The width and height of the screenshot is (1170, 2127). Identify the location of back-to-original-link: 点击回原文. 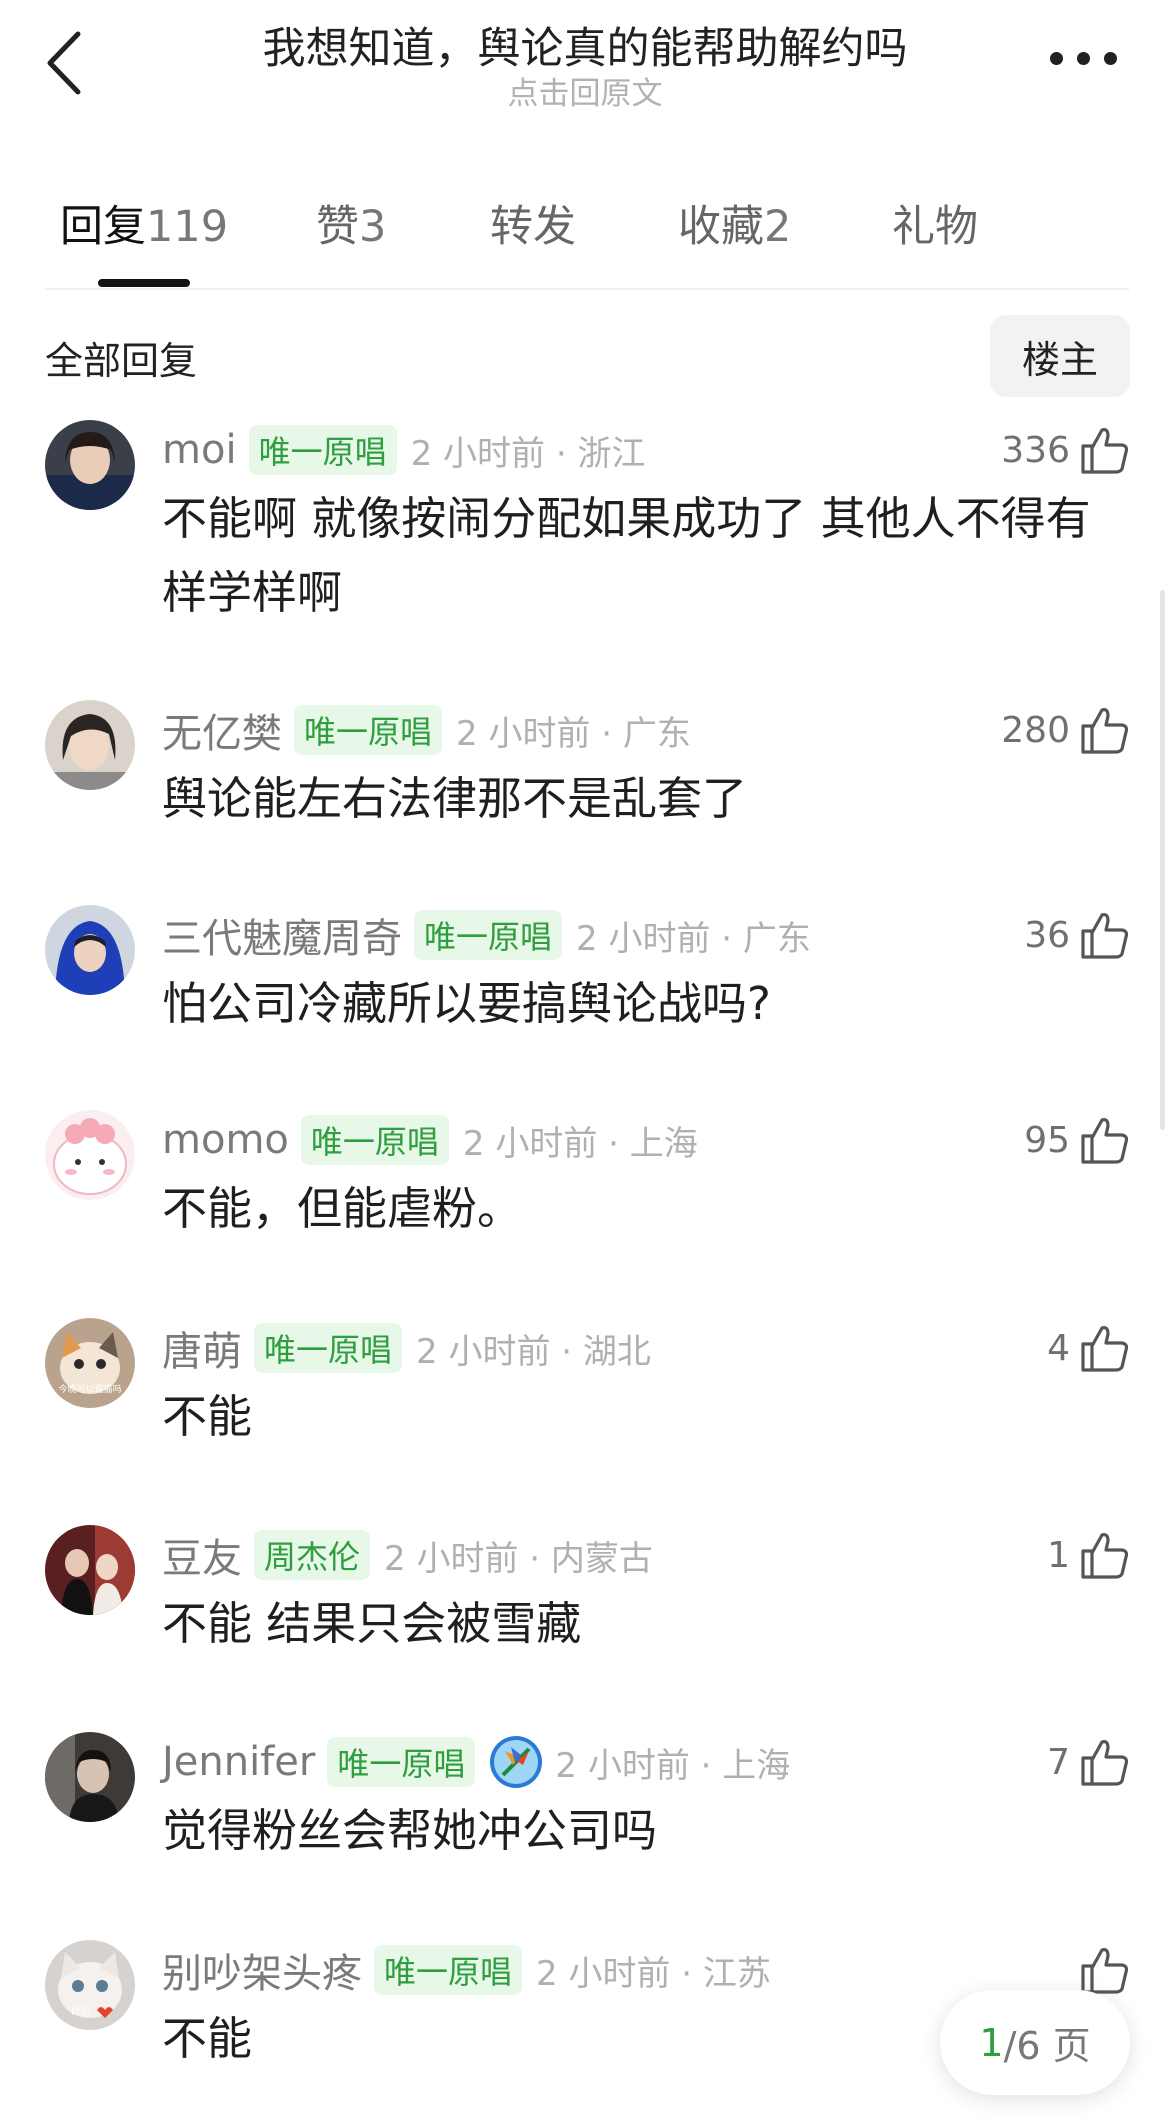
(585, 90).